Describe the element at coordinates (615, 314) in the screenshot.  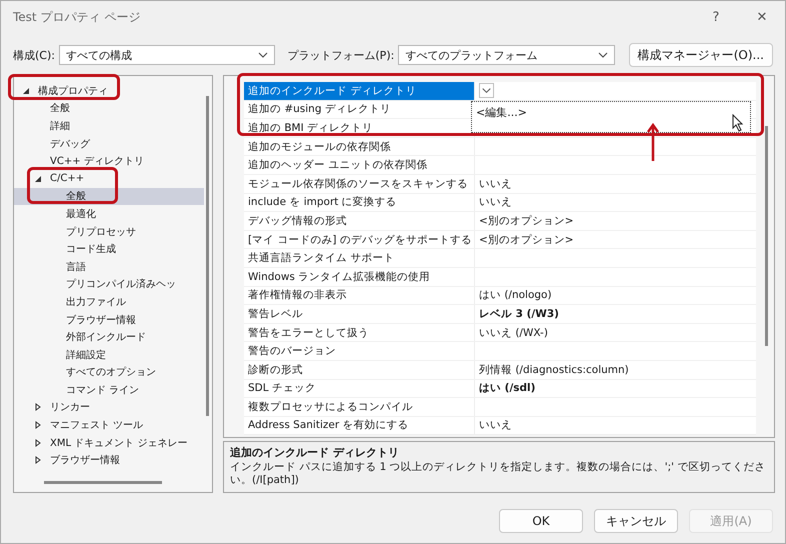
I see `property-value: レベル 3 (/W3)` at that location.